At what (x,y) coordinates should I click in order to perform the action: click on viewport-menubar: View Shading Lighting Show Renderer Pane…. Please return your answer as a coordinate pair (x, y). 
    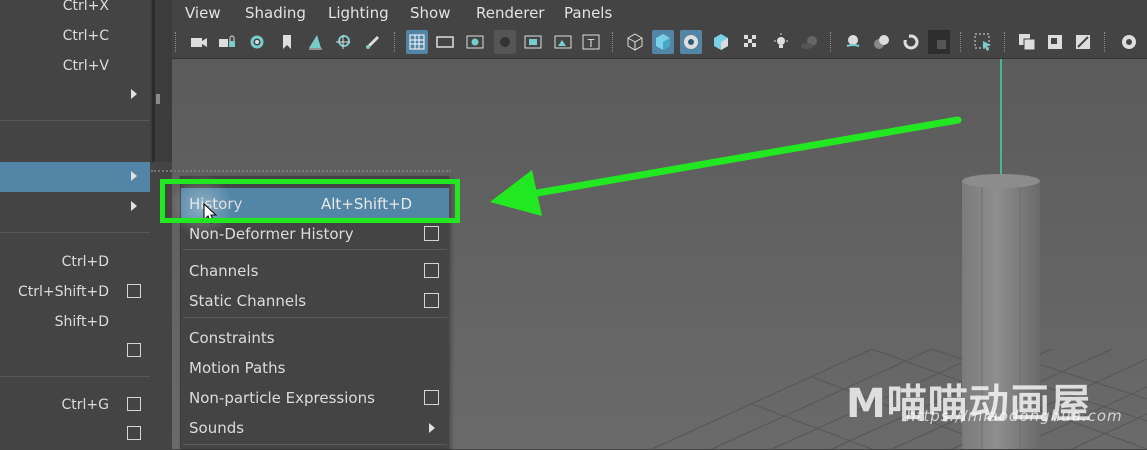
    Looking at the image, I should click on (659, 13).